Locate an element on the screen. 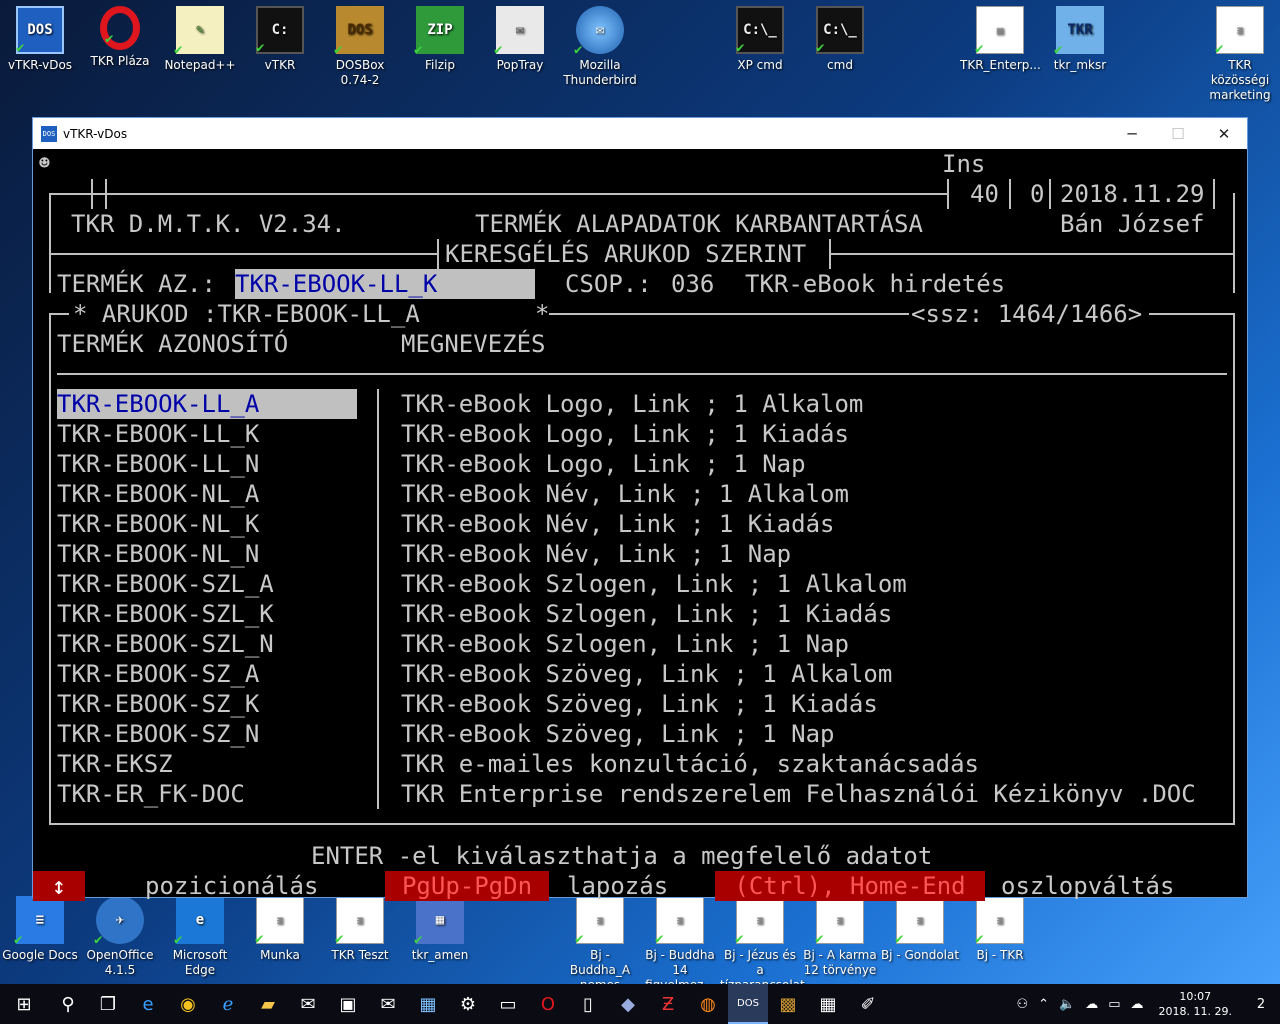  desktop-icon: ✎Notepad++ is located at coordinates (200, 36).